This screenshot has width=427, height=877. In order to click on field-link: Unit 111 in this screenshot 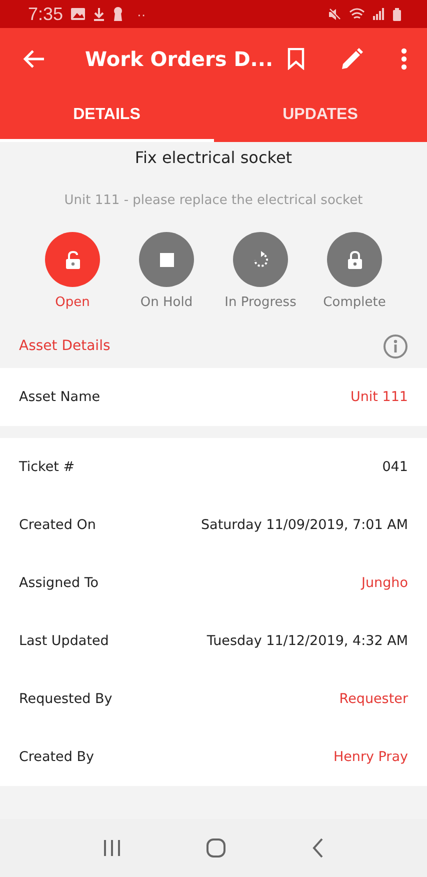, I will do `click(379, 397)`.